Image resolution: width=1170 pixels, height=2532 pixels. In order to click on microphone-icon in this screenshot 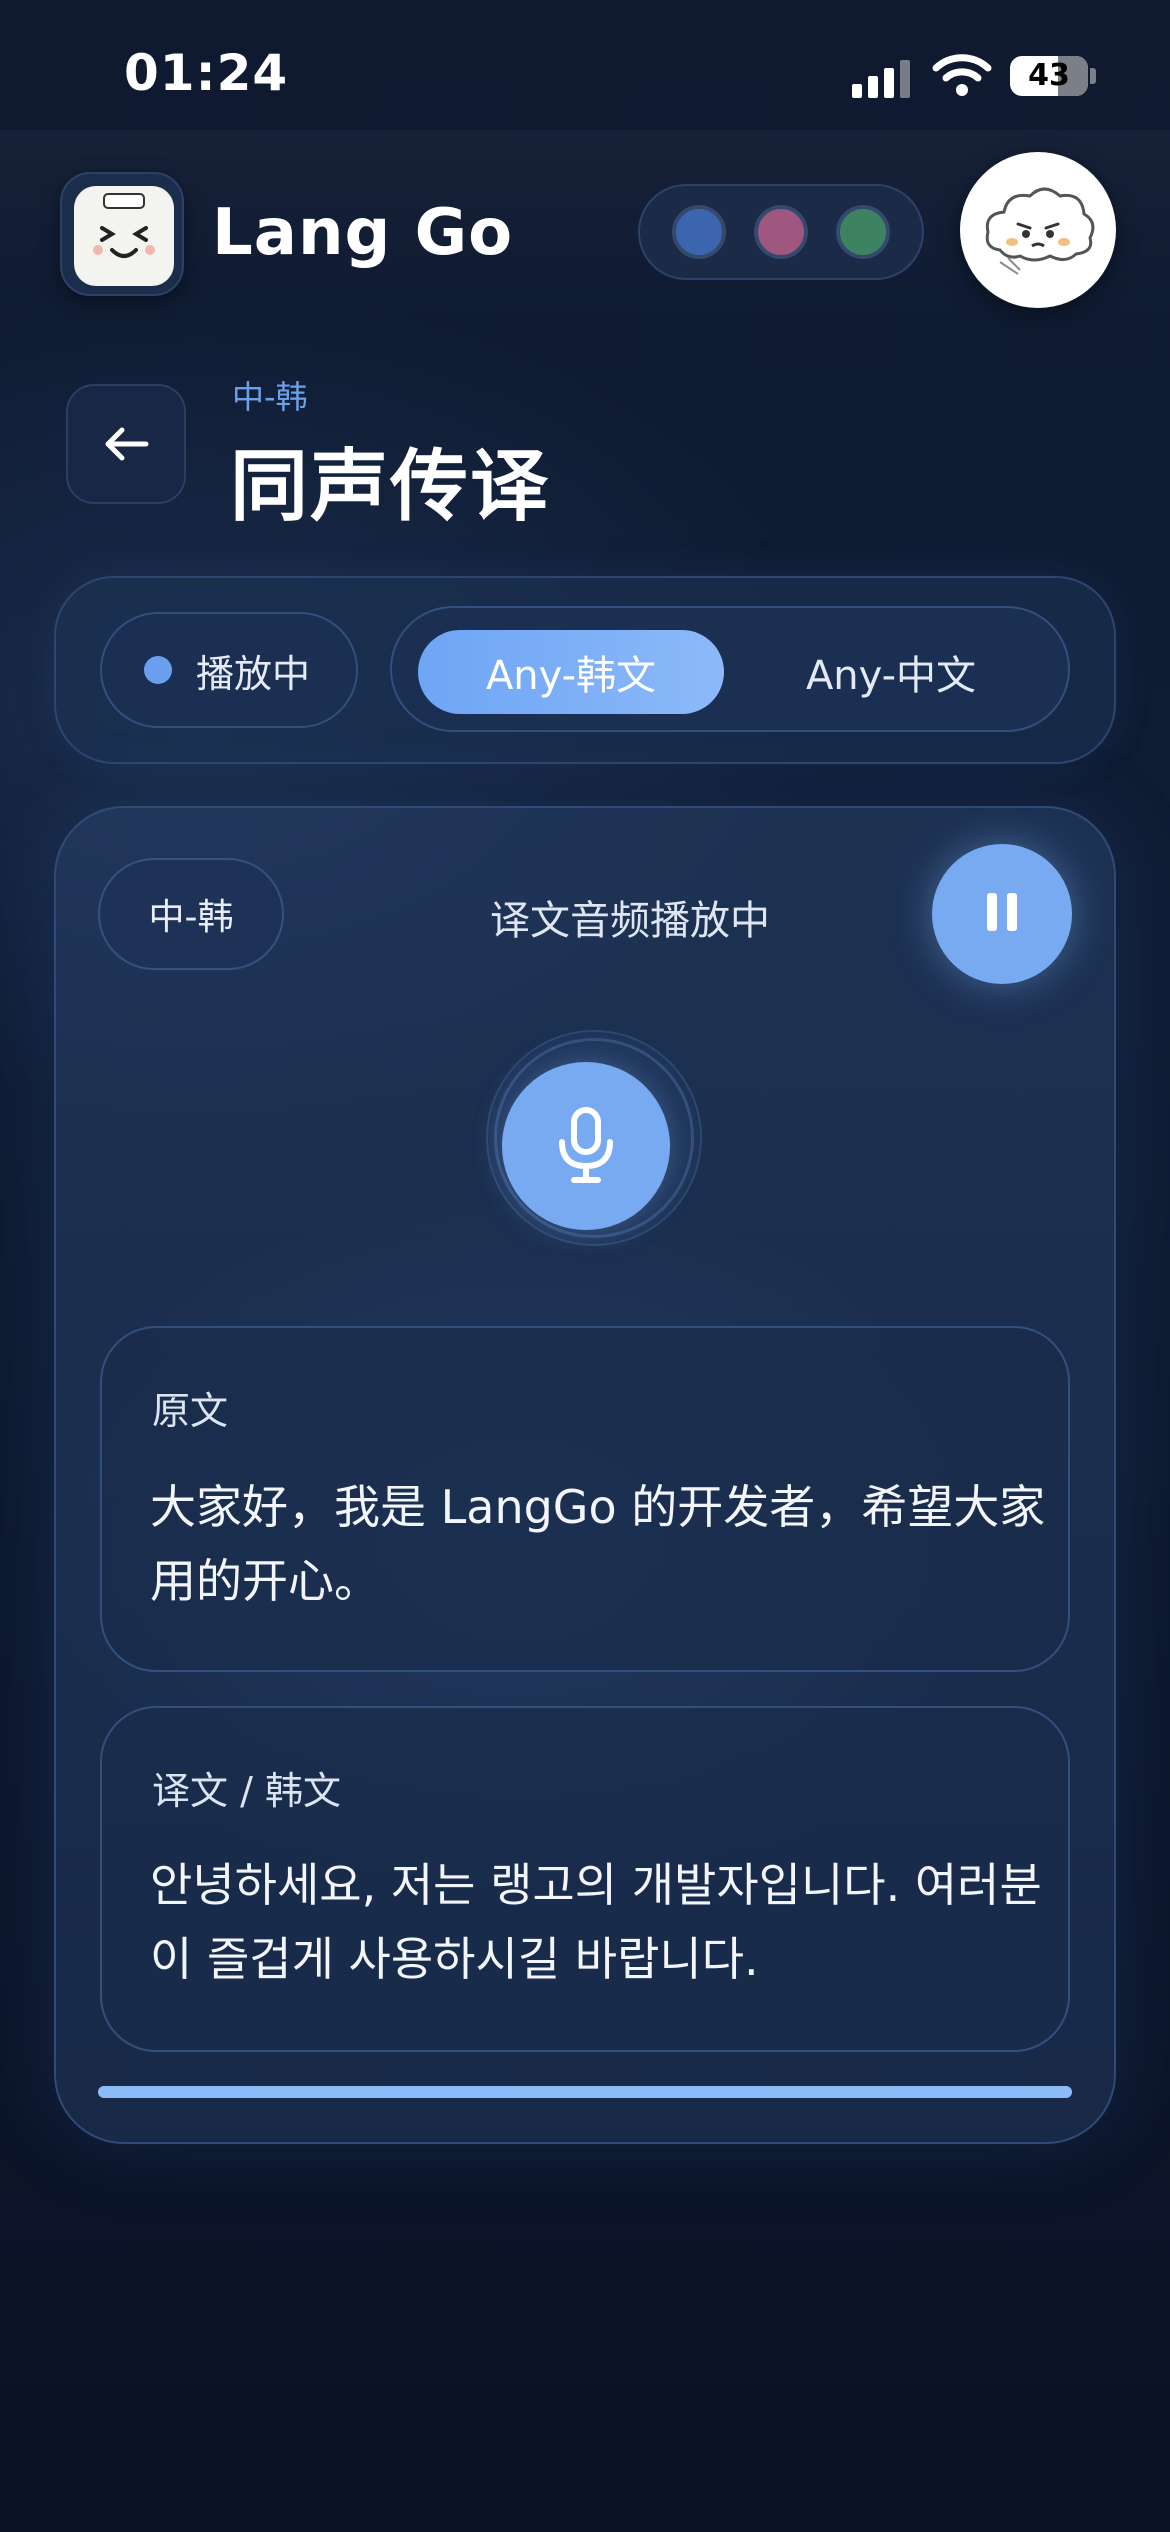, I will do `click(586, 1145)`.